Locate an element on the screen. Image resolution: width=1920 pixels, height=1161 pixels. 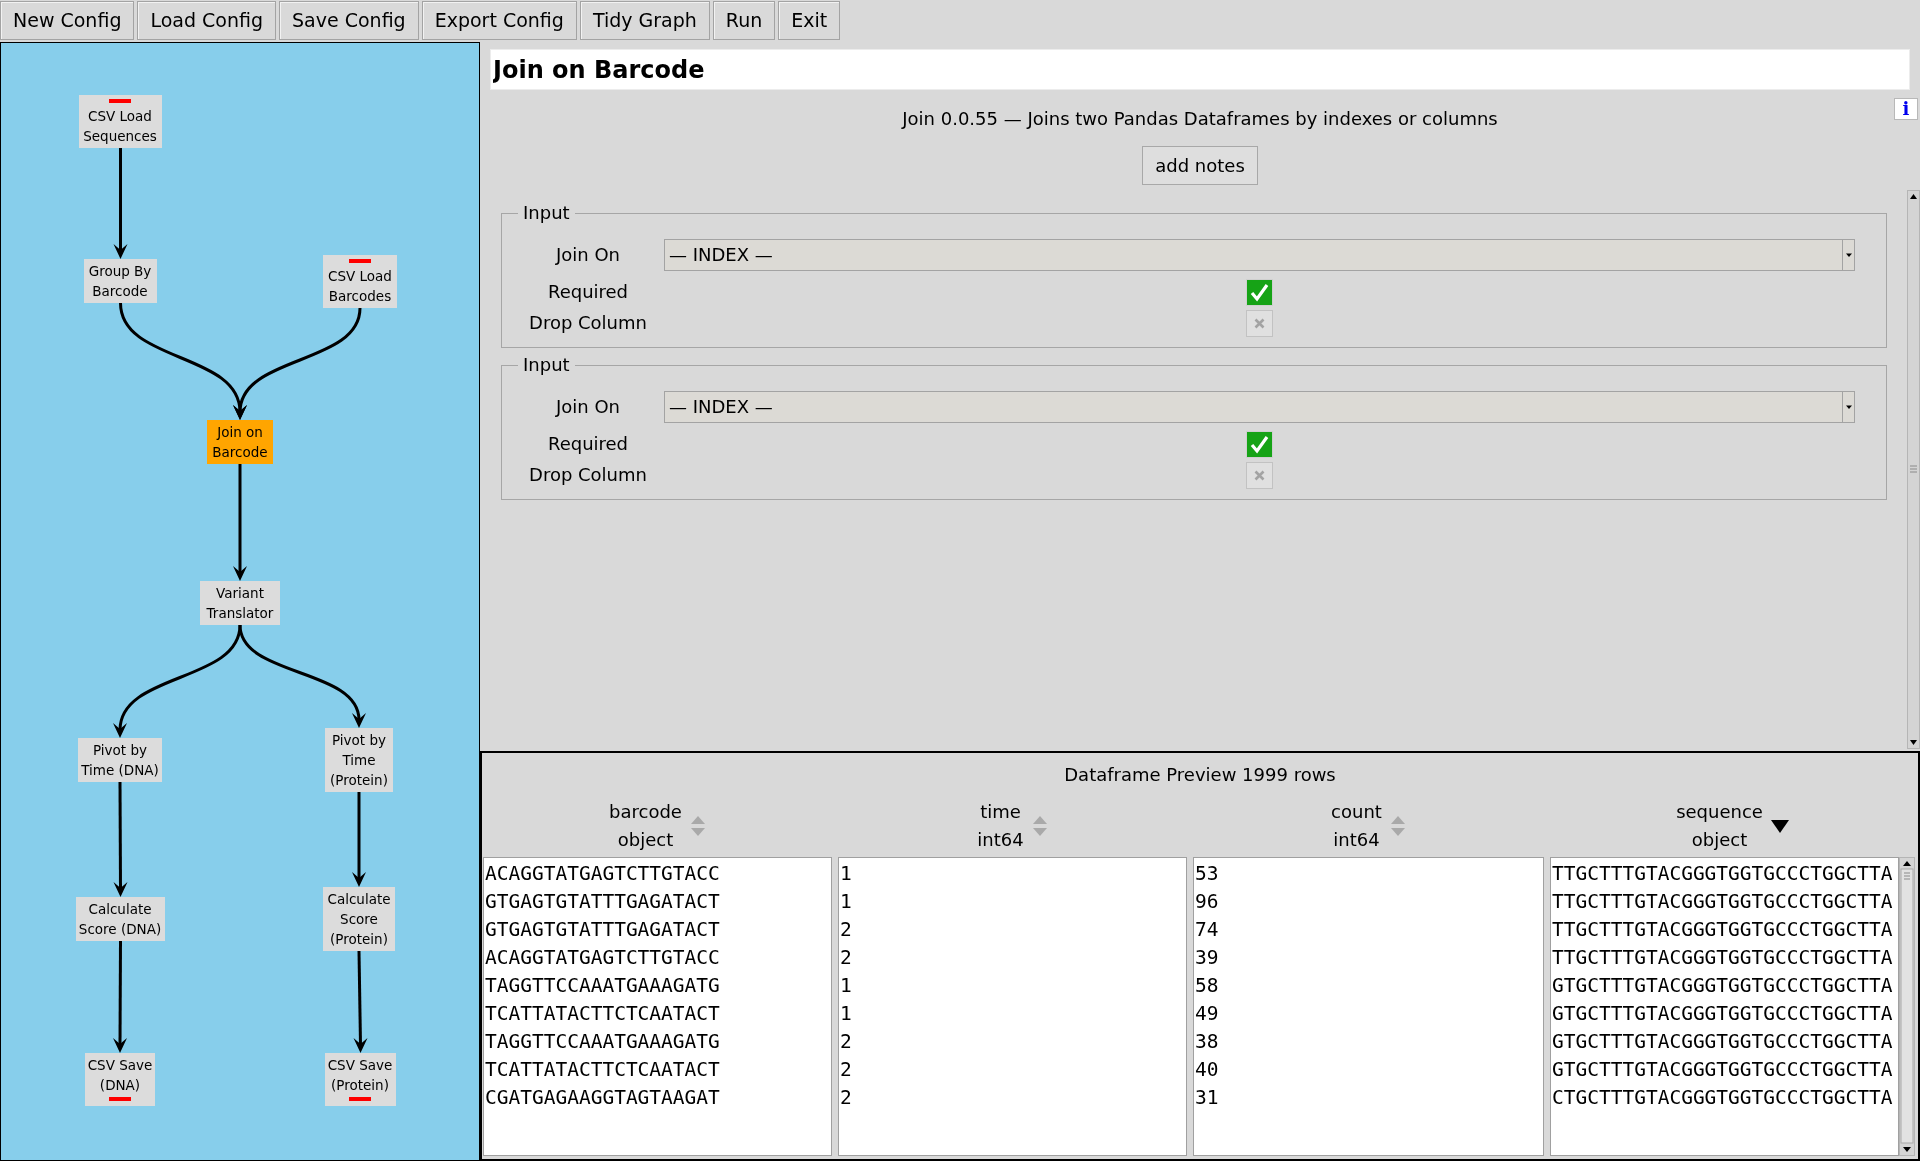
table-cell-text: 38 is located at coordinates (1206, 1042).